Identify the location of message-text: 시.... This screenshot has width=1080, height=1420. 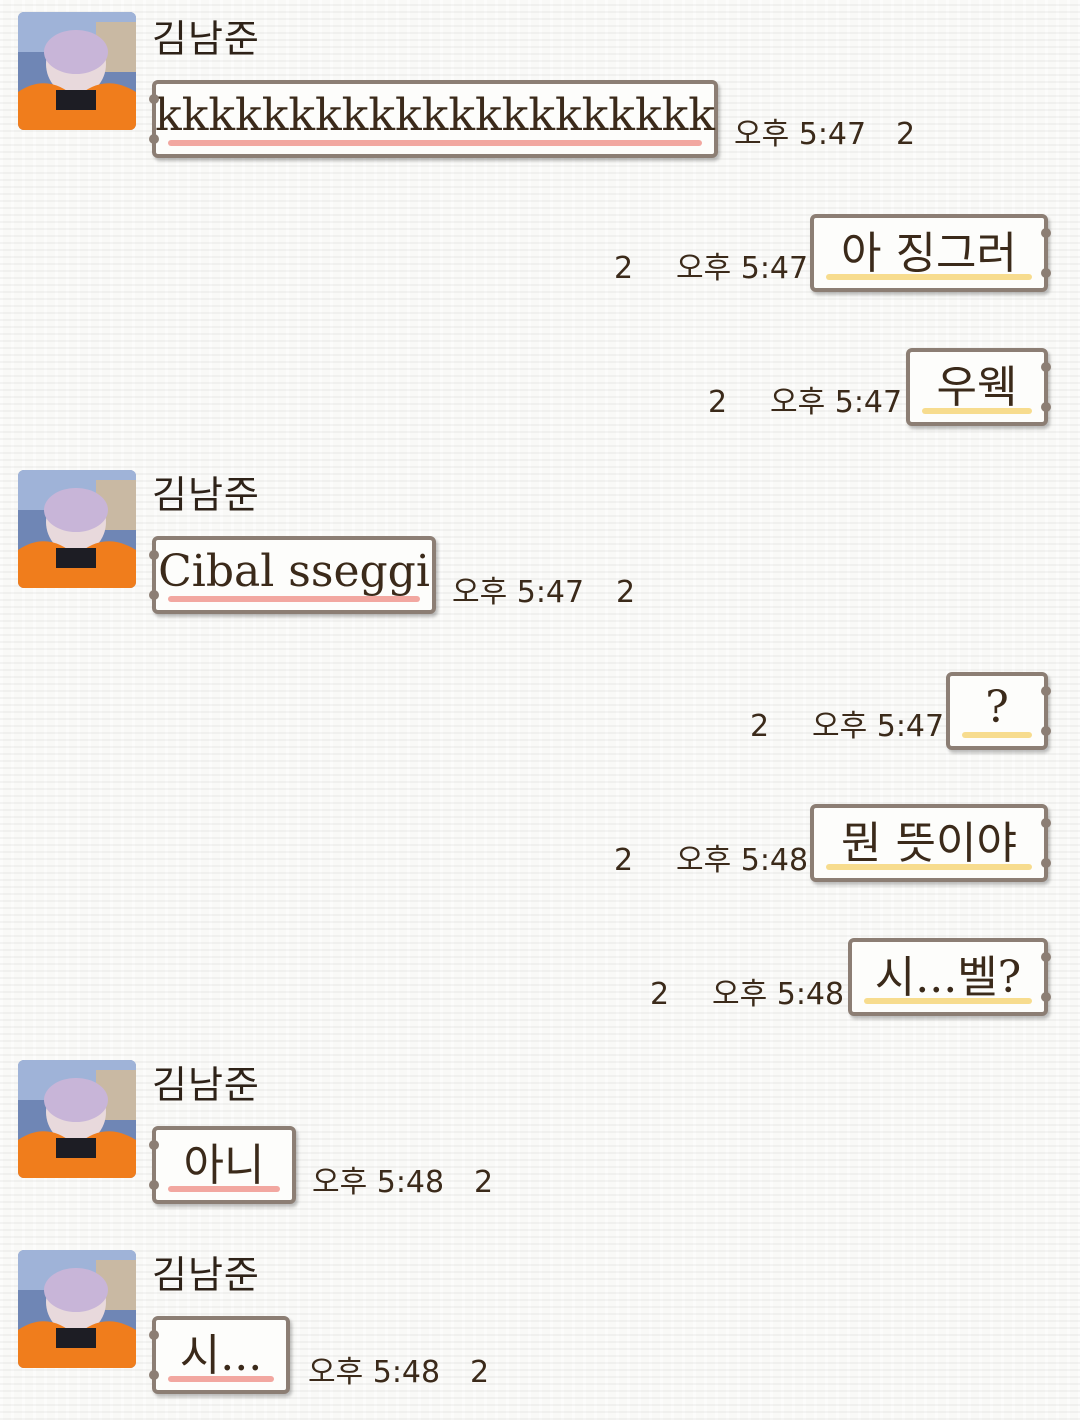
(221, 1355).